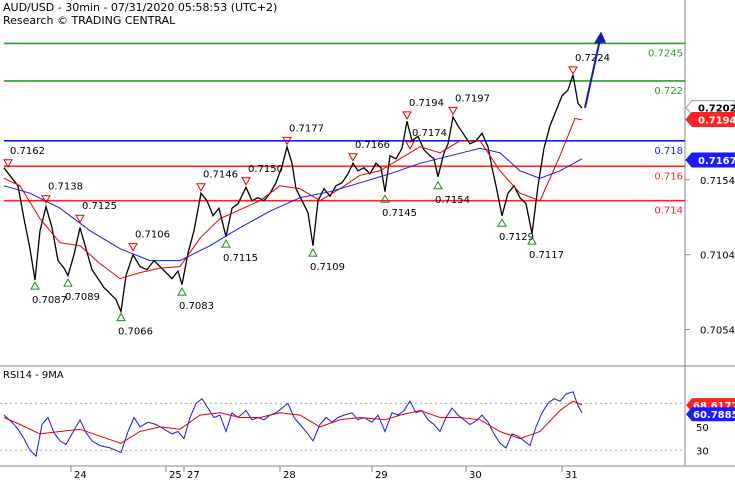 This screenshot has width=735, height=480. What do you see at coordinates (668, 91) in the screenshot?
I see `level-label: 0.722` at bounding box center [668, 91].